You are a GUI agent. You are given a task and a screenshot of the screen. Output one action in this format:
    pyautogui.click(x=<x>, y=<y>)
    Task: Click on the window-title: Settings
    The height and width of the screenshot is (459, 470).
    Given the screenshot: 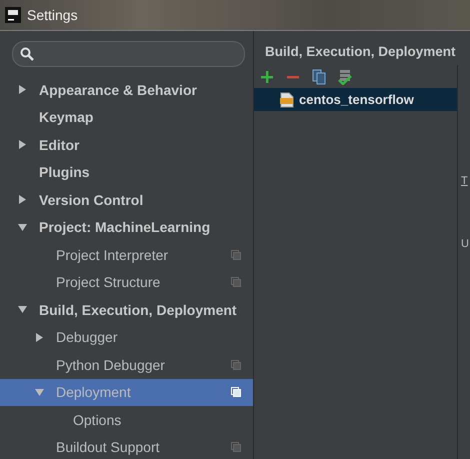 What is the action you would take?
    pyautogui.click(x=52, y=15)
    